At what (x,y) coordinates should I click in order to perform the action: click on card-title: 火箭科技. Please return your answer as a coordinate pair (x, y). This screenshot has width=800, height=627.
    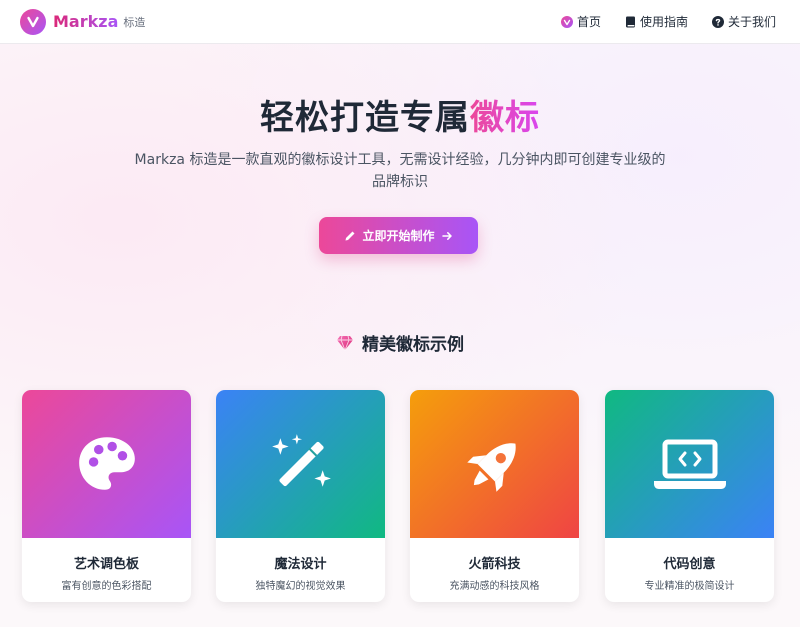
    Looking at the image, I should click on (494, 564).